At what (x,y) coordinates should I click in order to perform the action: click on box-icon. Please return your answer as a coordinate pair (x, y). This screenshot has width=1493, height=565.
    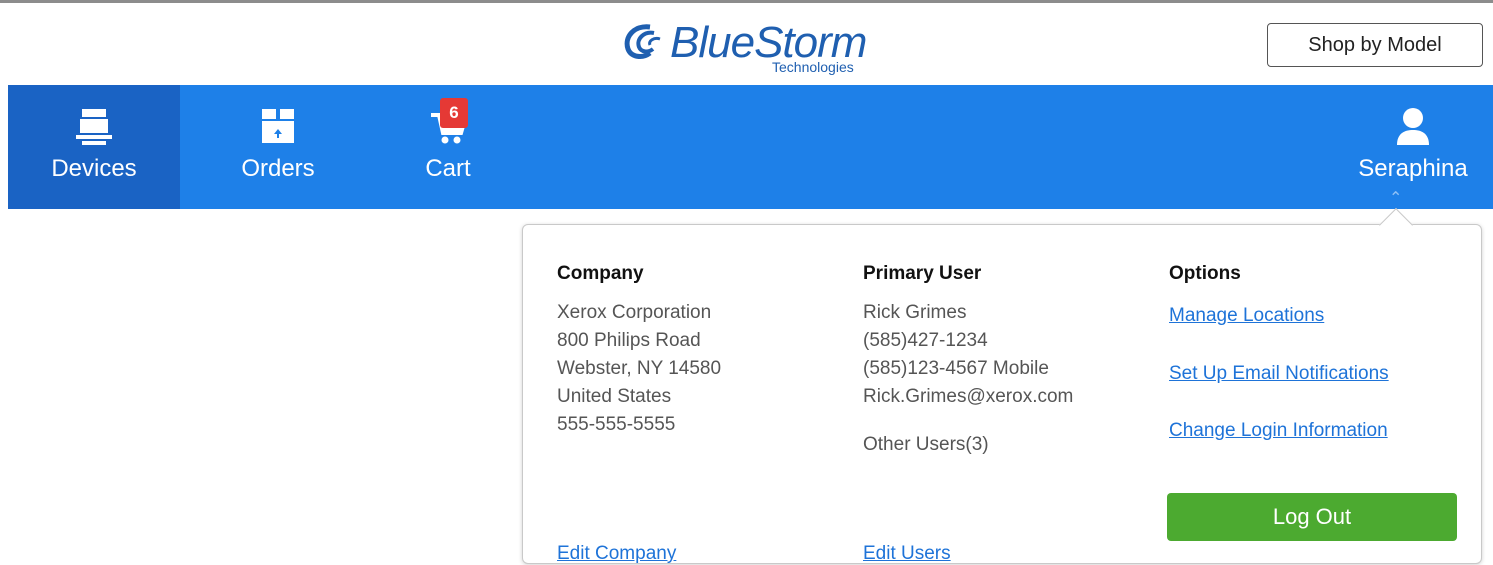
    Looking at the image, I should click on (278, 126).